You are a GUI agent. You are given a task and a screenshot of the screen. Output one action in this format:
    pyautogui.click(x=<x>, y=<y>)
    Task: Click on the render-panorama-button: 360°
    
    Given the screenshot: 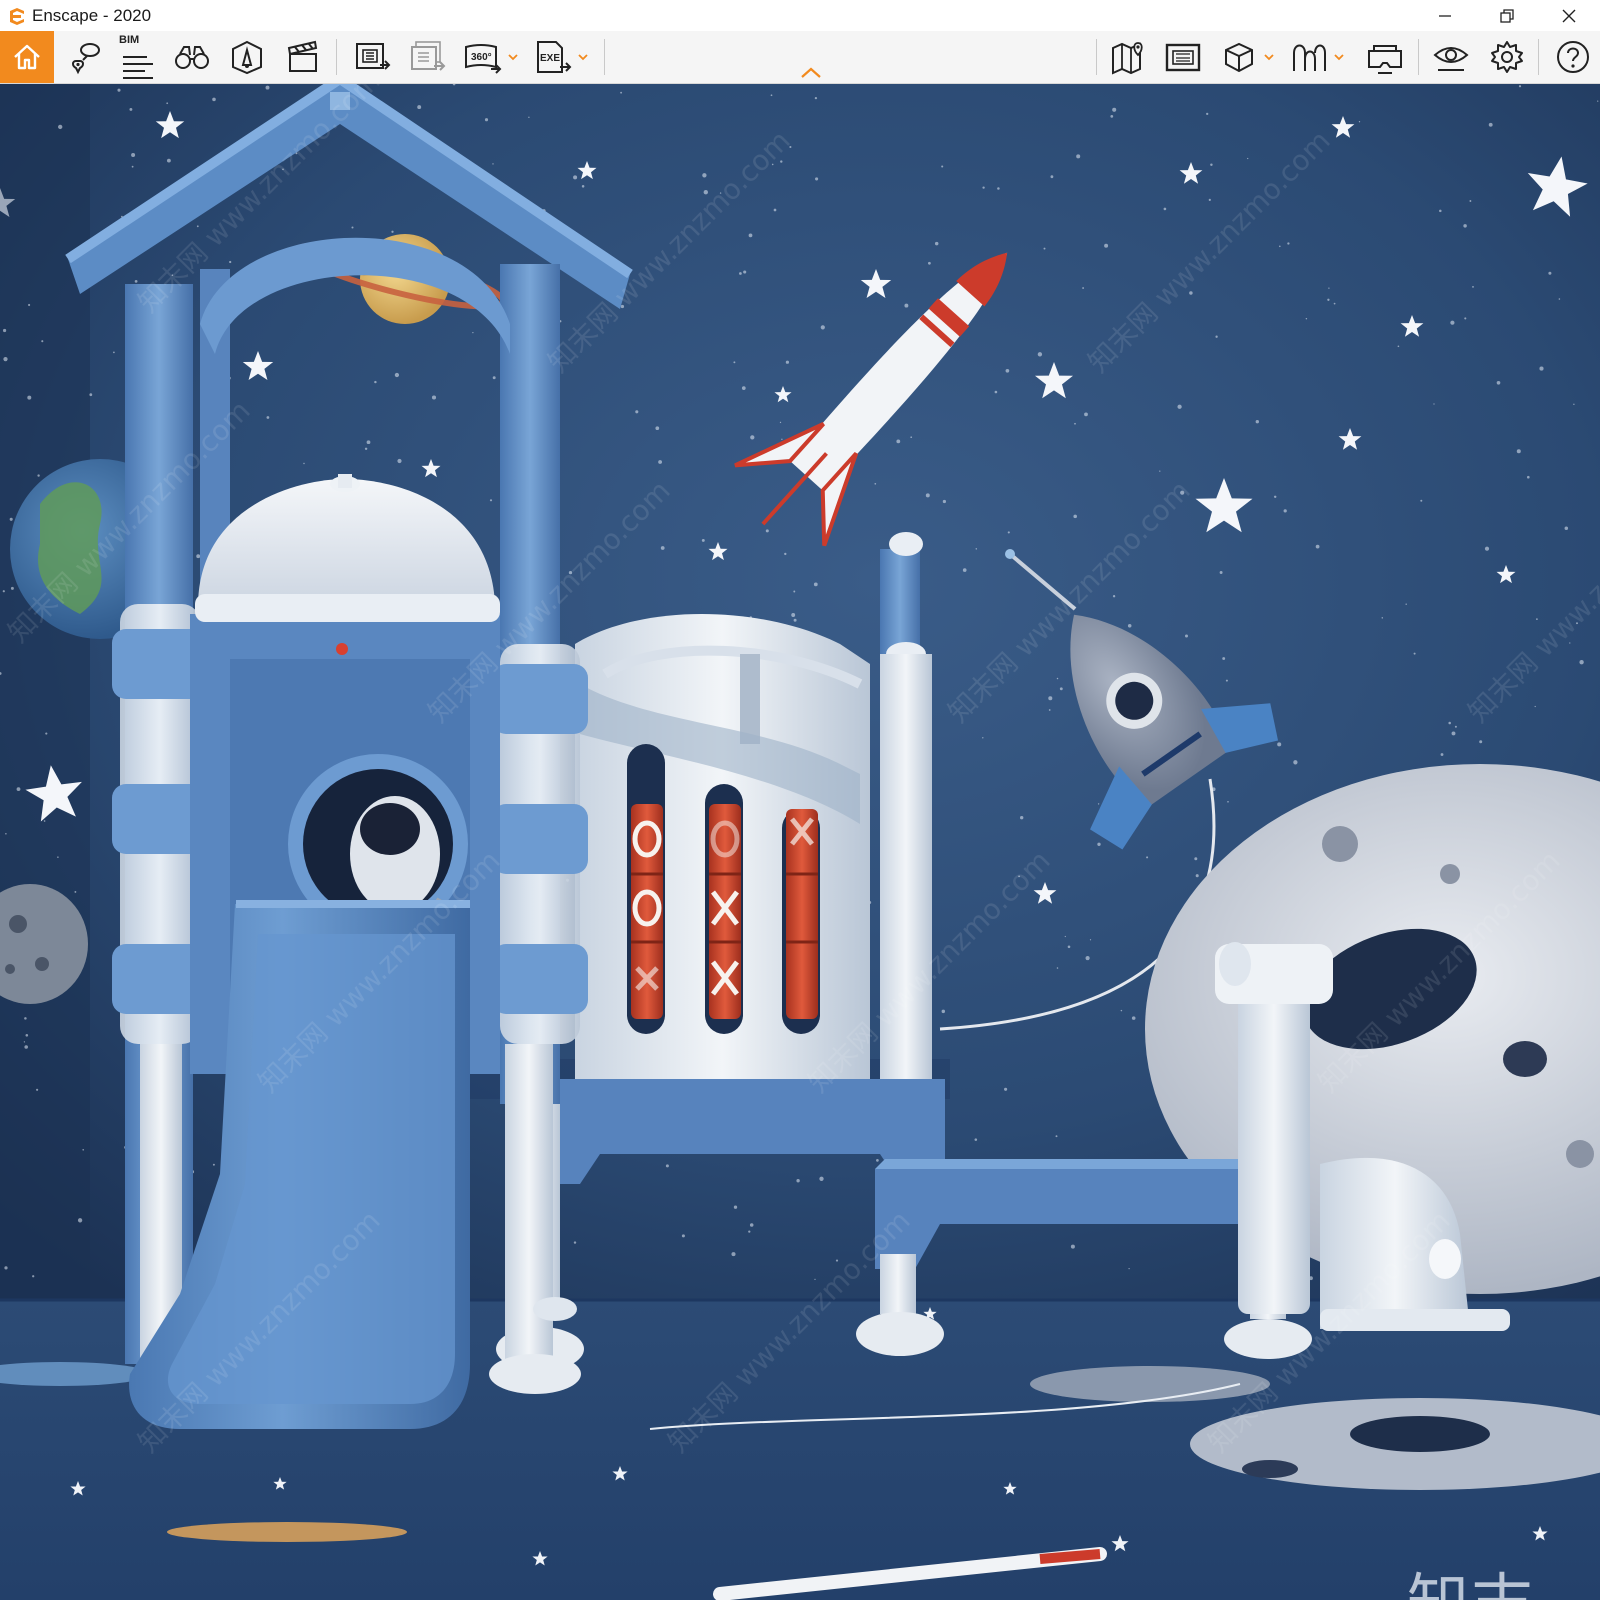 What is the action you would take?
    pyautogui.click(x=483, y=57)
    